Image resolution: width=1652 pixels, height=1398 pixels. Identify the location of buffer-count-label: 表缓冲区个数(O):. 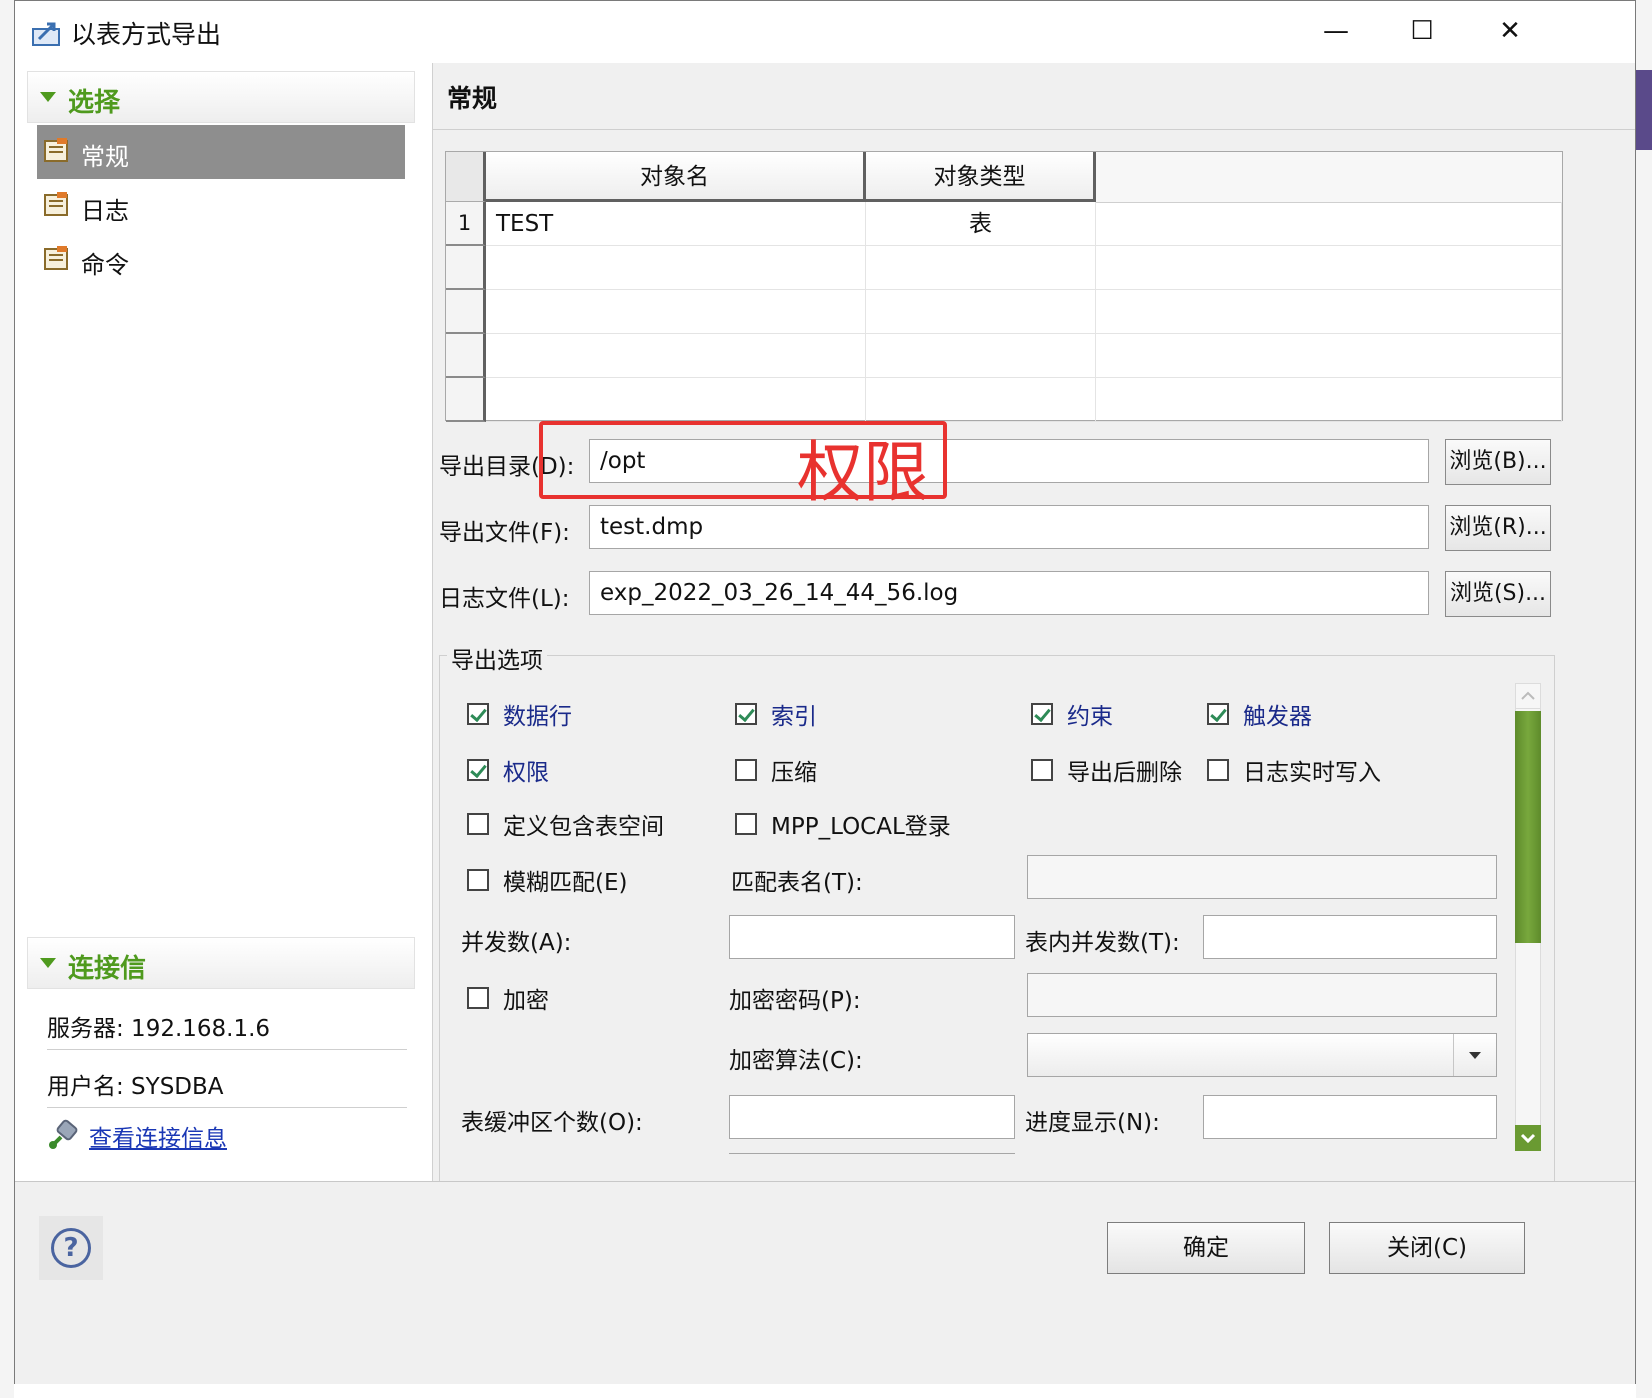
(552, 1123).